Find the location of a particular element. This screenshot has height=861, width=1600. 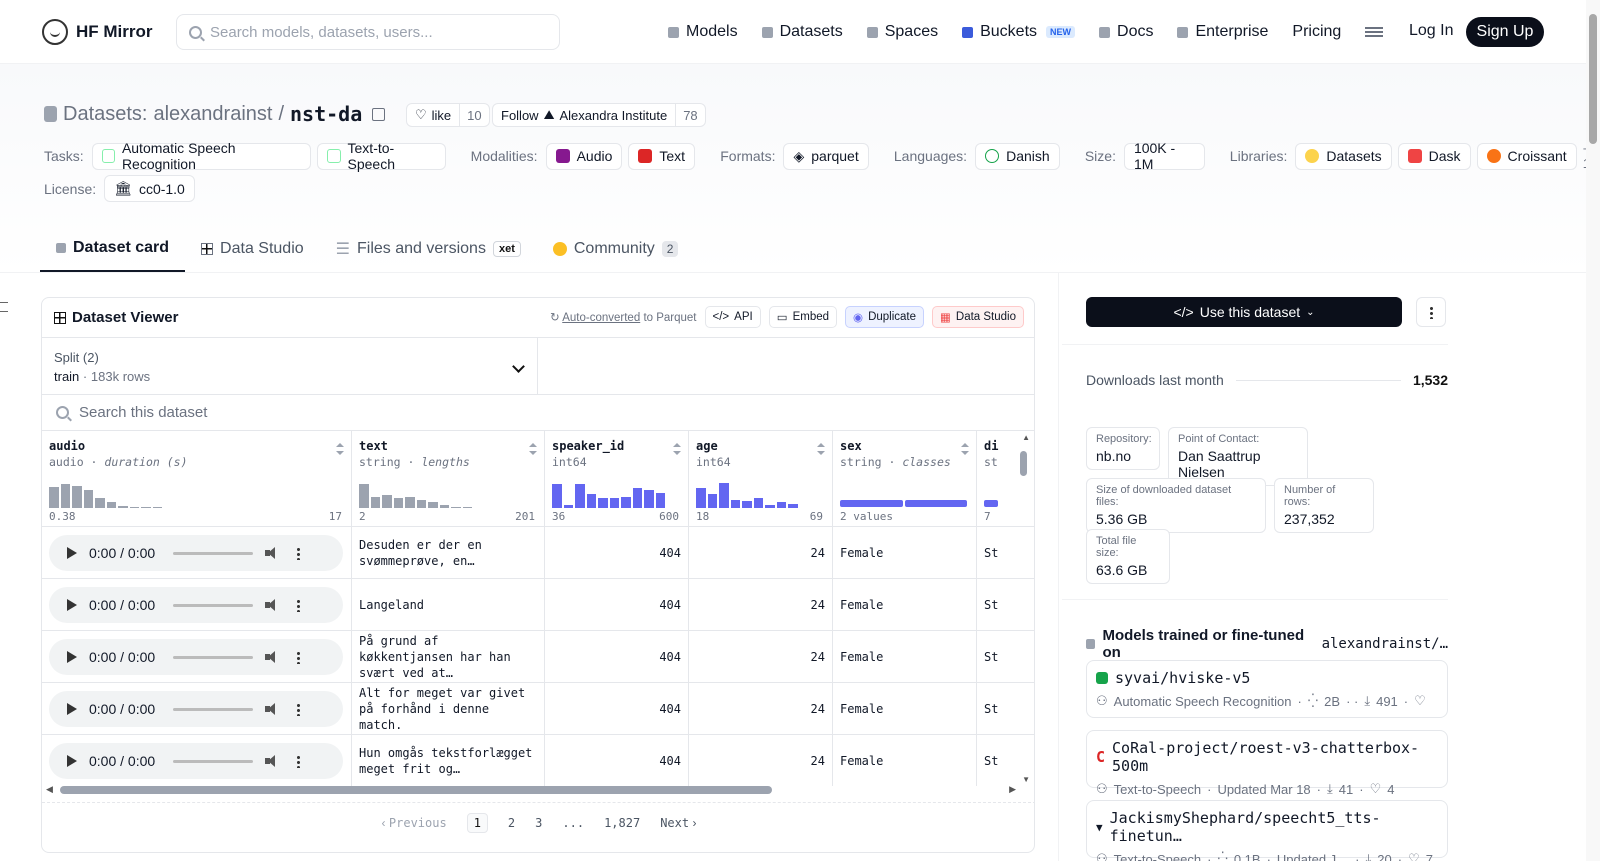

horizontal-scrollbar: ◀ ▶ is located at coordinates (538, 792).